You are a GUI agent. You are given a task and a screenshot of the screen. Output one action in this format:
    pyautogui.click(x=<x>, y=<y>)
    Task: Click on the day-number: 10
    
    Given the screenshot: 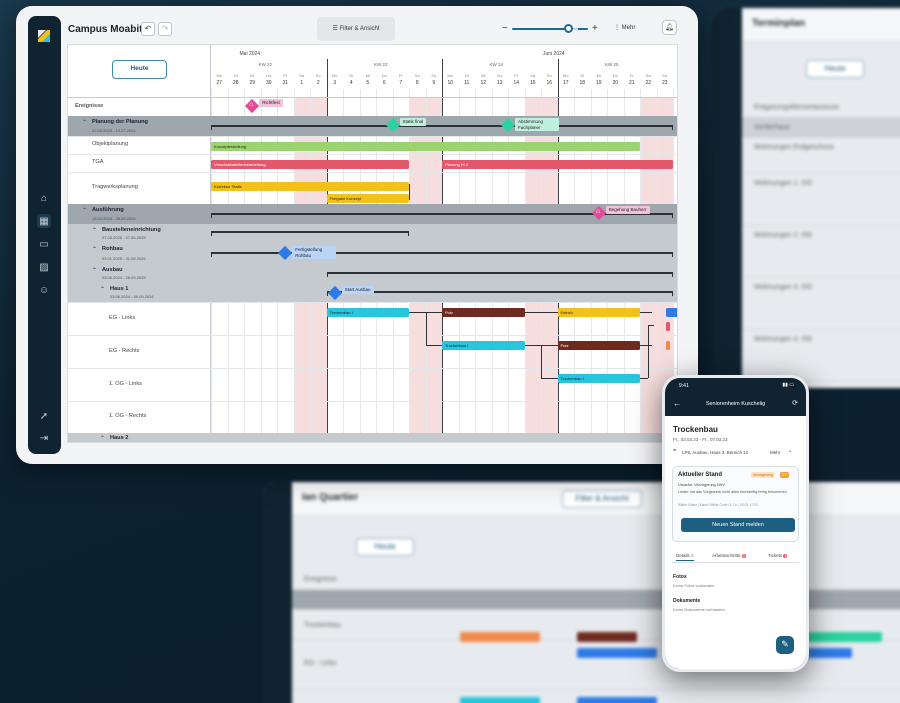 What is the action you would take?
    pyautogui.click(x=450, y=83)
    